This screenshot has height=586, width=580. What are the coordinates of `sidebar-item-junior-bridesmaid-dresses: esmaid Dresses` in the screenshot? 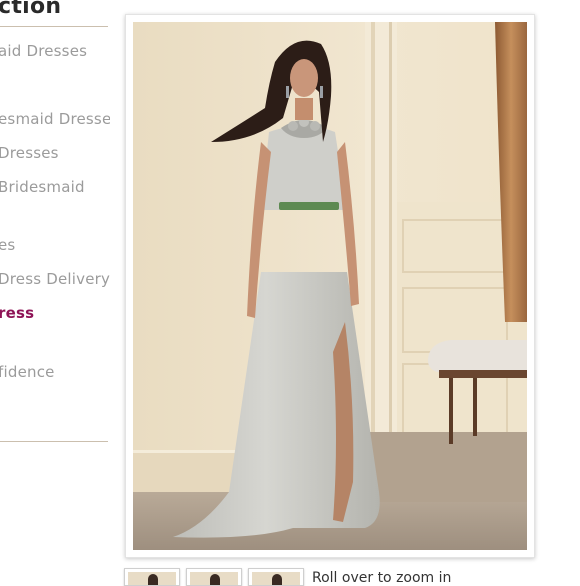 It's located at (55, 119).